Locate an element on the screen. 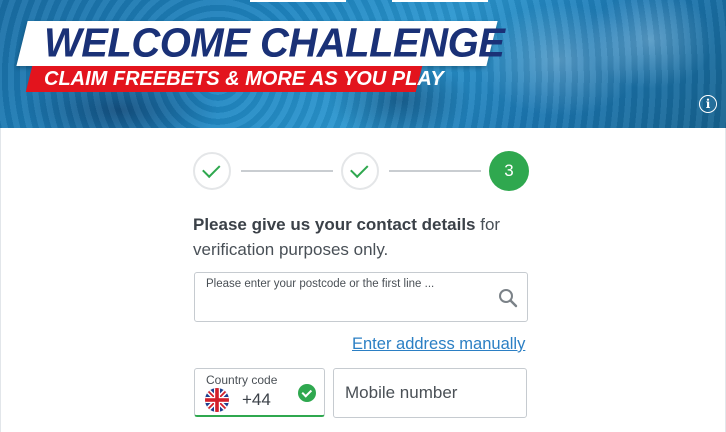  mobile-number-input is located at coordinates (430, 393).